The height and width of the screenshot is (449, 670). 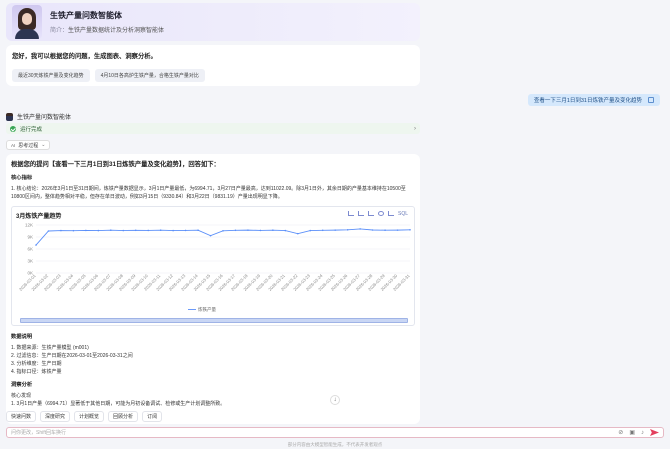 What do you see at coordinates (116, 31) in the screenshot?
I see `agent-intro-text: 生铁产量数据统计及分析洞察智能体` at bounding box center [116, 31].